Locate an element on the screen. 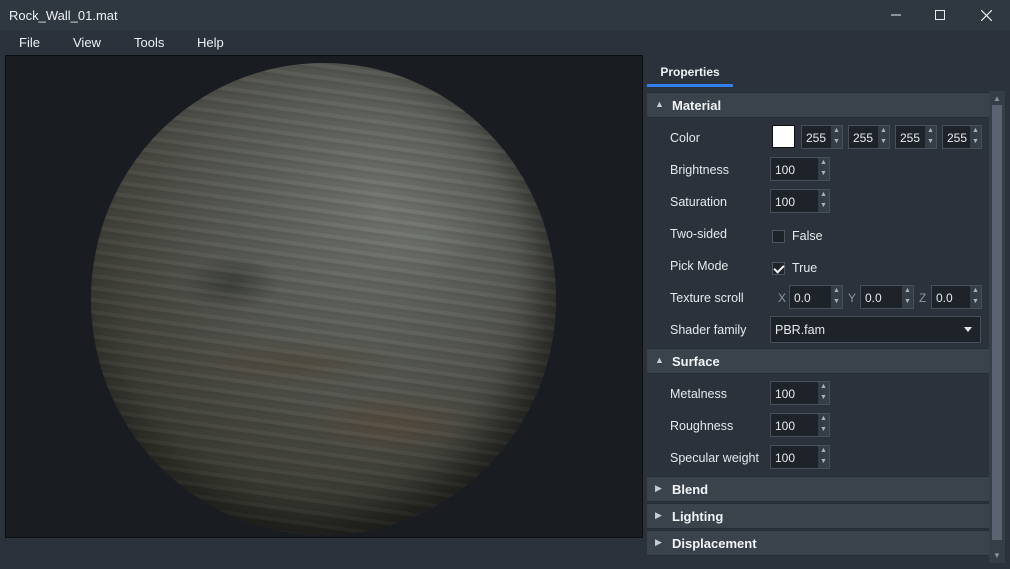 The height and width of the screenshot is (569, 1010). maximize-icon is located at coordinates (940, 15).